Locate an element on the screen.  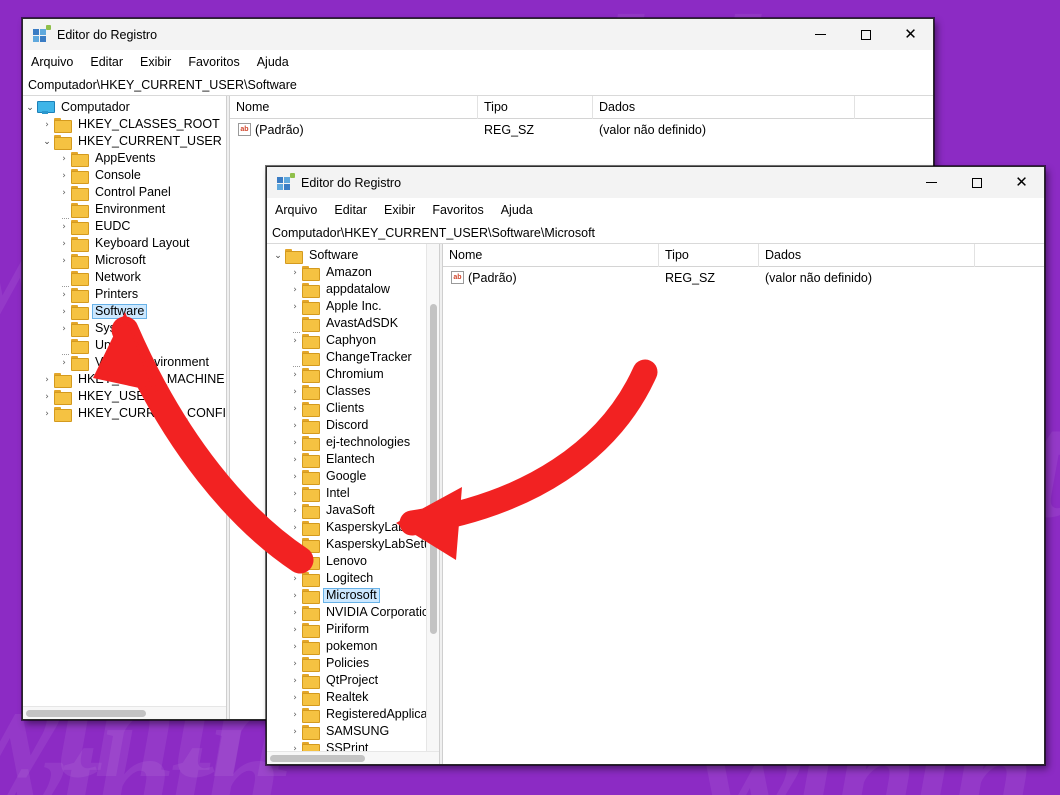
window2-titlebar: Editor do Registro ✕ is located at coordinates (655, 182).